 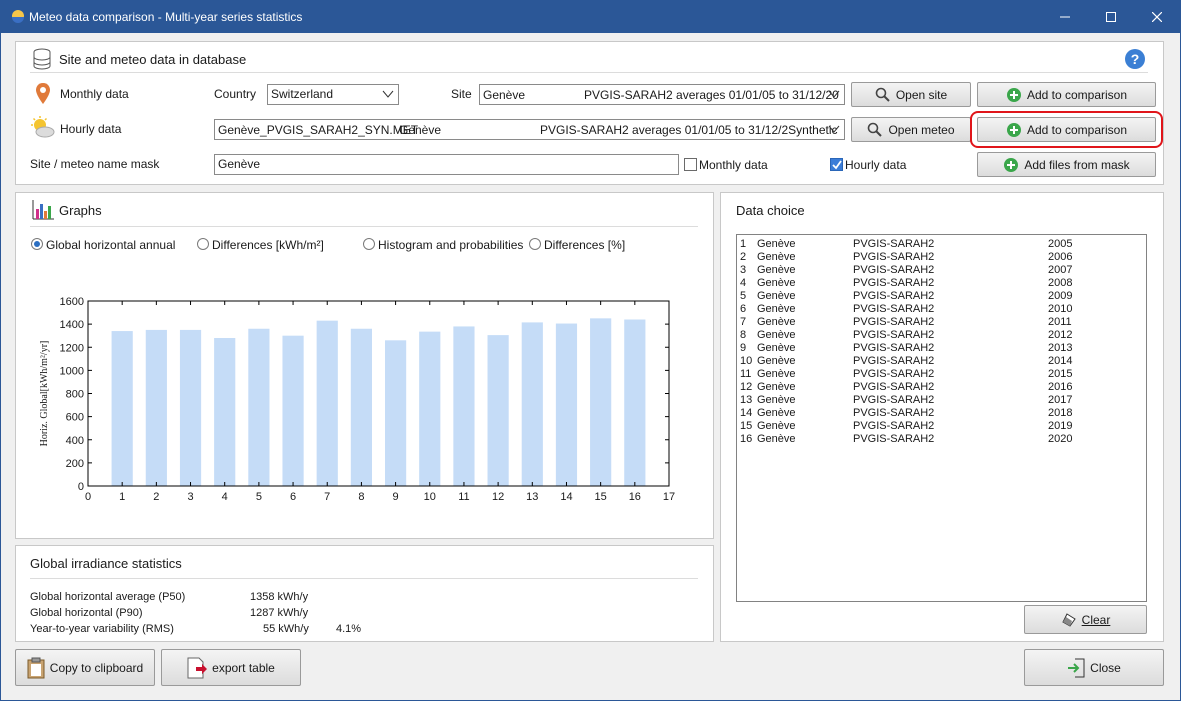 I want to click on list-cell-year: 2008, so click(x=1060, y=283).